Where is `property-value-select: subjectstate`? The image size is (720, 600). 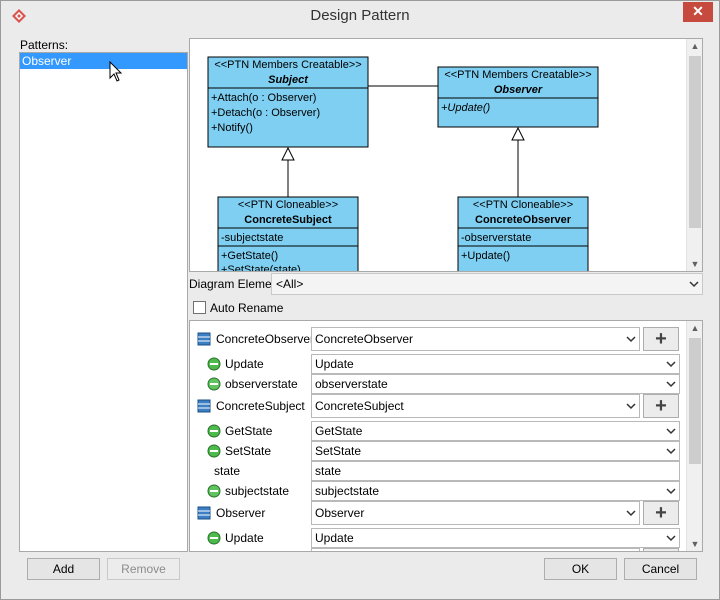 property-value-select: subjectstate is located at coordinates (495, 491).